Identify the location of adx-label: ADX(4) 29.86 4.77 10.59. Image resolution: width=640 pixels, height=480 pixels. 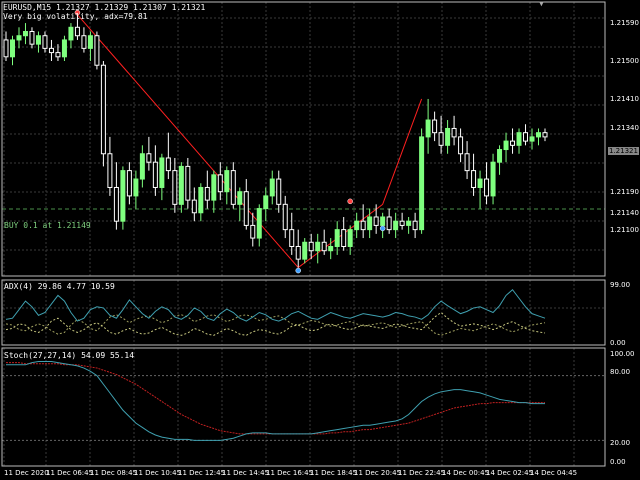
(59, 286).